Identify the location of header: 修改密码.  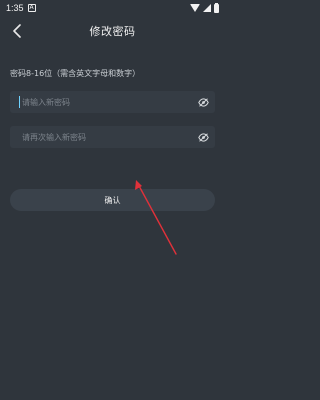
(112, 31).